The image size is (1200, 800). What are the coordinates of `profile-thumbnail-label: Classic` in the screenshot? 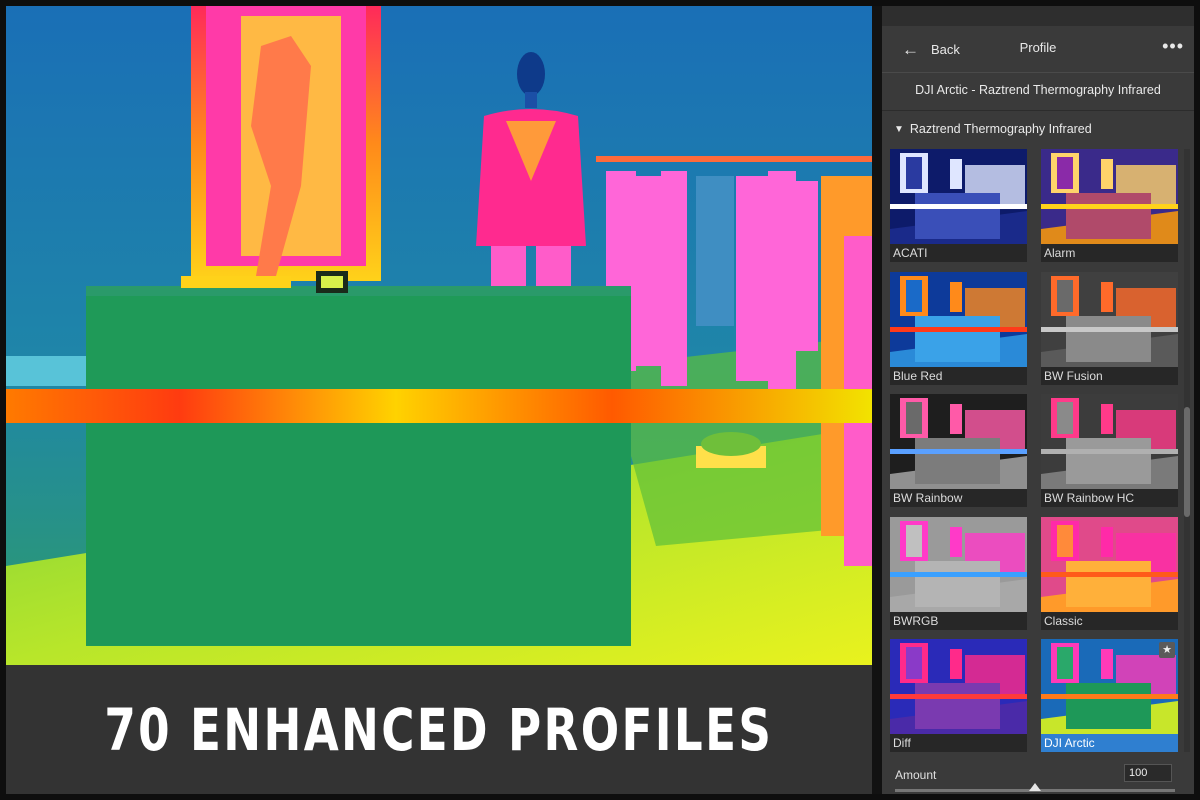 It's located at (1109, 620).